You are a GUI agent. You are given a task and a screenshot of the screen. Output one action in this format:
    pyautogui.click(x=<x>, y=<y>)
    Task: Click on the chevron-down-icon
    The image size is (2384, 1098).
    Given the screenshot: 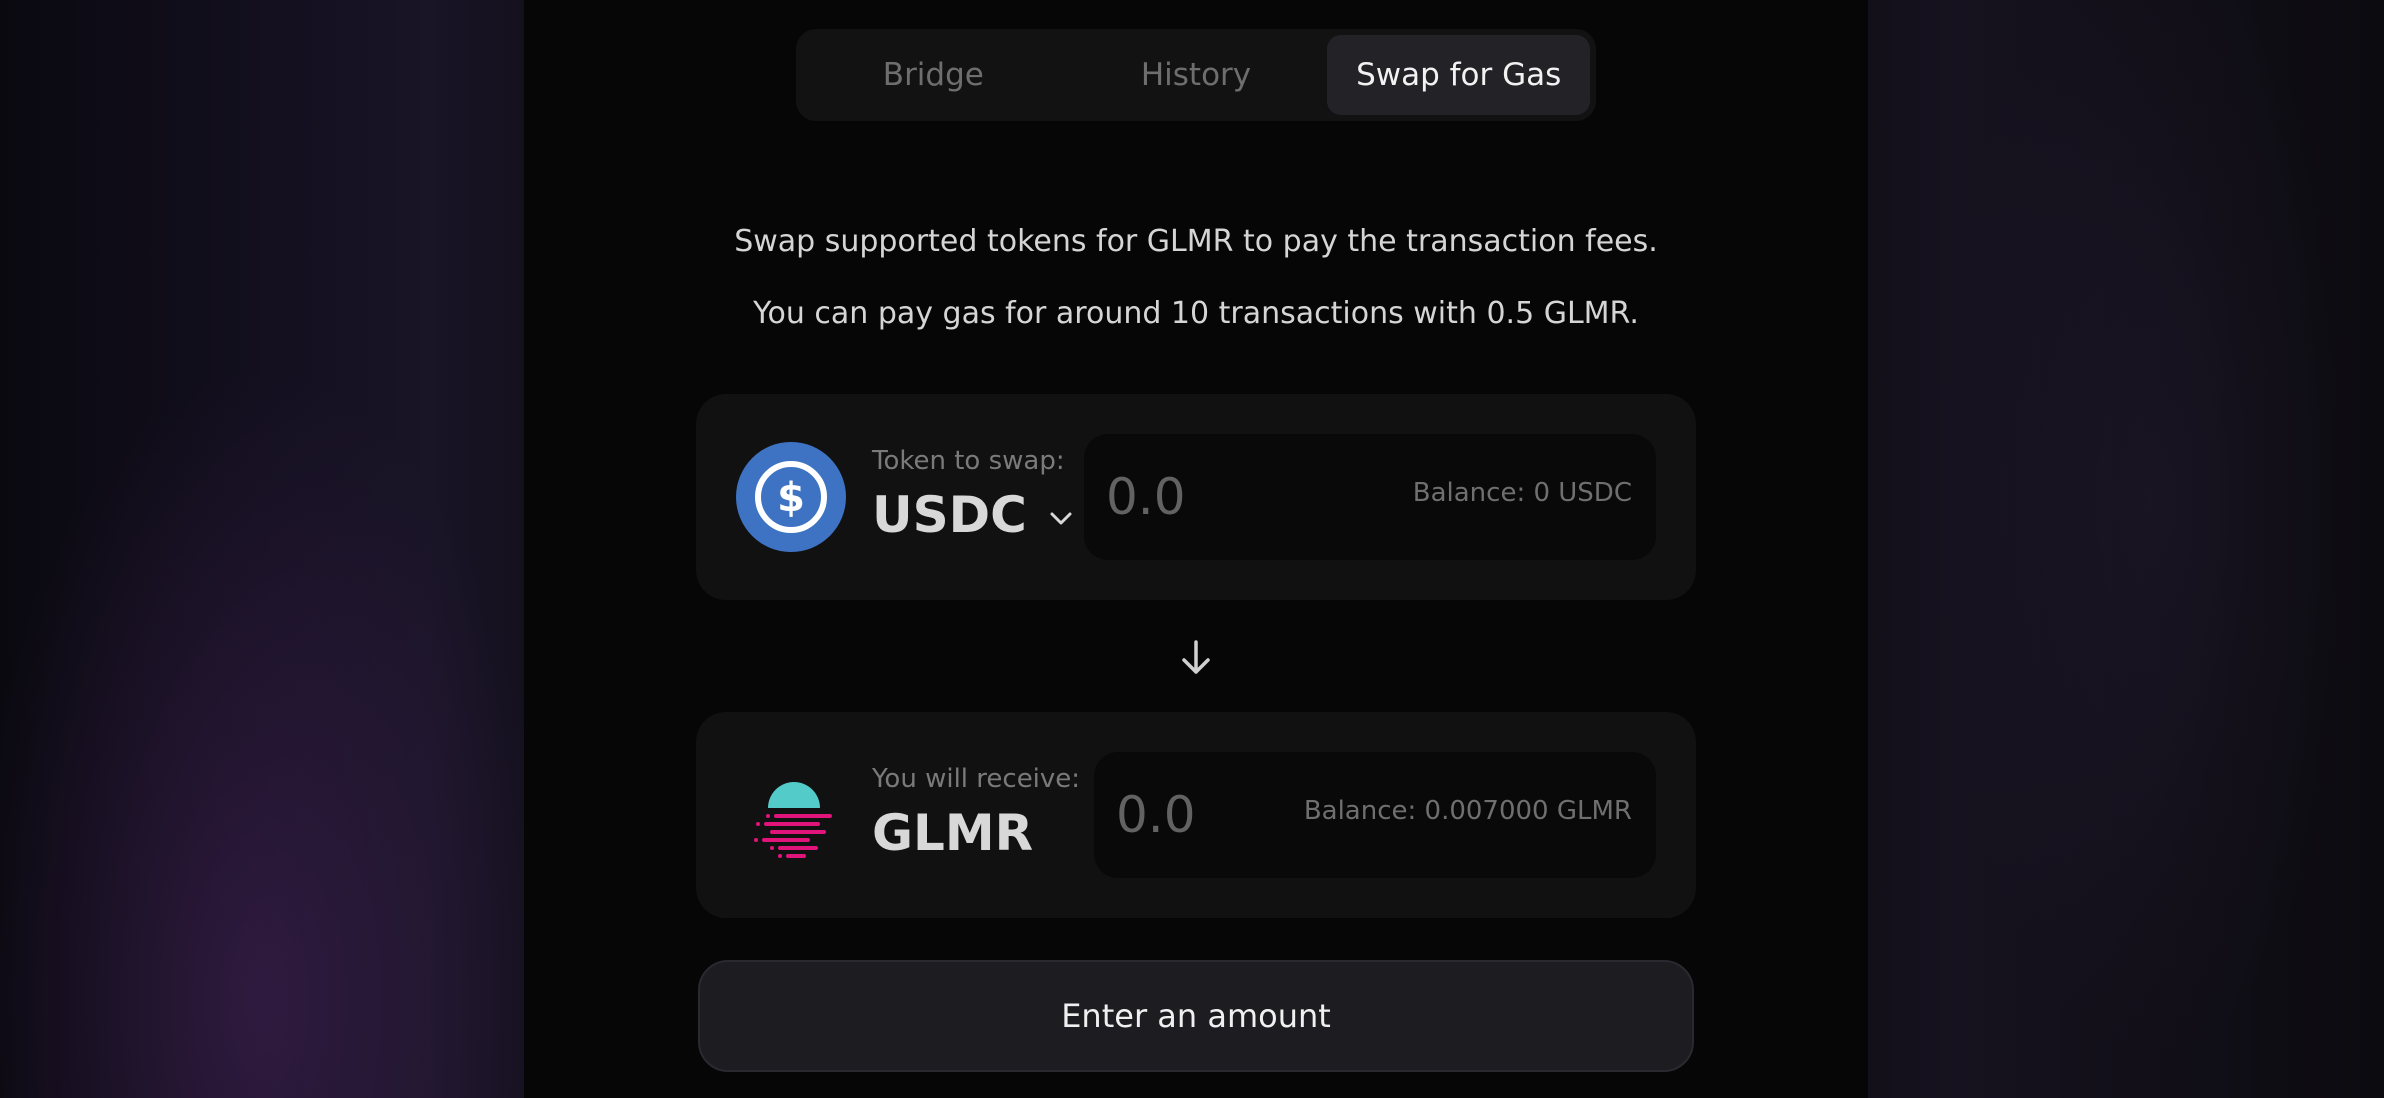 What is the action you would take?
    pyautogui.click(x=1061, y=518)
    